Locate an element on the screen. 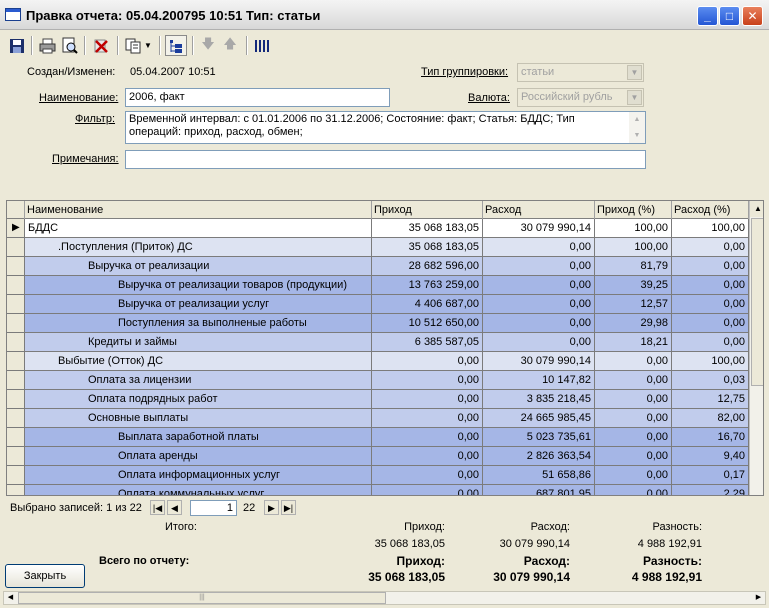  move-down-icon: 🡇 is located at coordinates (208, 45).